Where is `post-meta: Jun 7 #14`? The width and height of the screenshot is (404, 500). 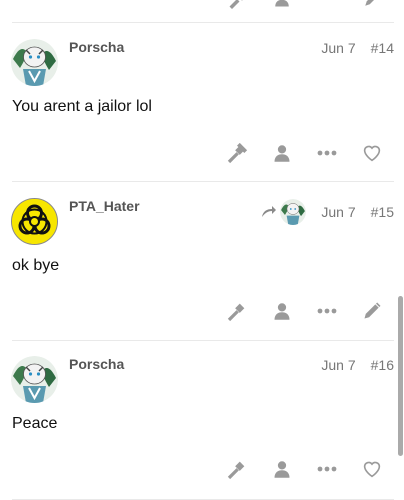
post-meta: Jun 7 #14 is located at coordinates (357, 48).